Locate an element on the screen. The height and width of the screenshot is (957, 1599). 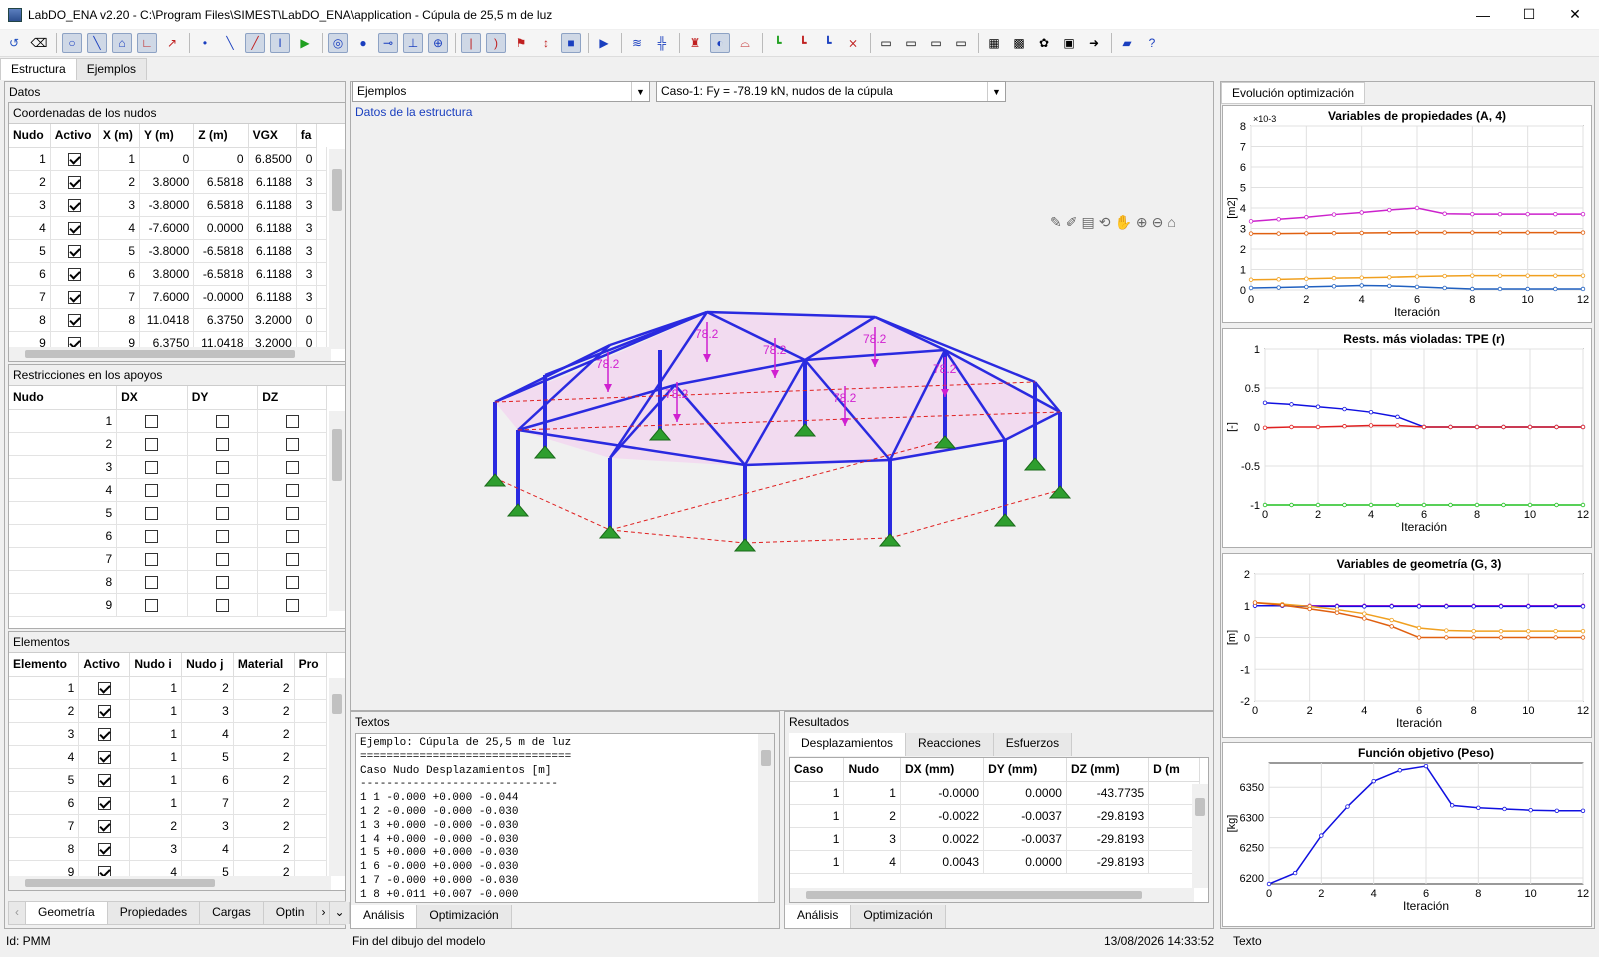
bar-add-icon: ╲ is located at coordinates (230, 43).